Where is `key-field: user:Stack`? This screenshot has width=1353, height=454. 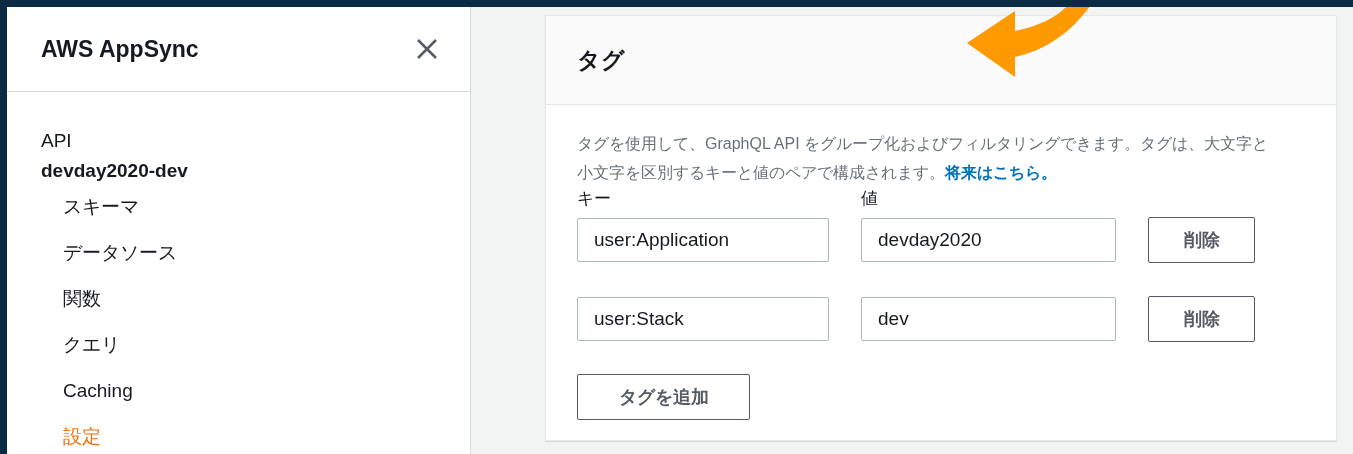
key-field: user:Stack is located at coordinates (703, 319).